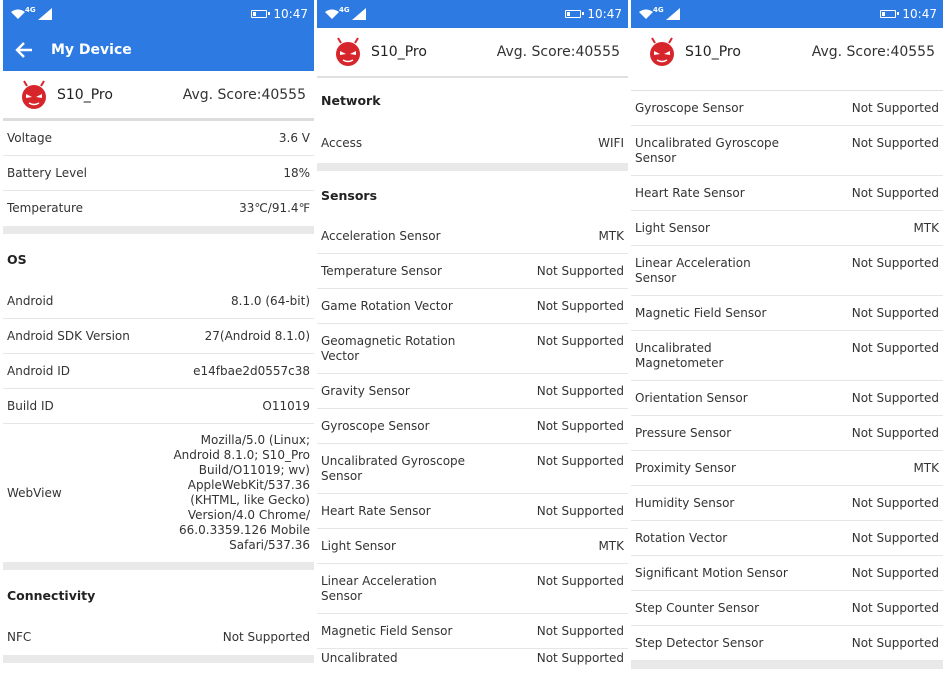 This screenshot has width=946, height=674. Describe the element at coordinates (787, 608) in the screenshot. I see `list-item: Step Counter Sensor Not Supported` at that location.